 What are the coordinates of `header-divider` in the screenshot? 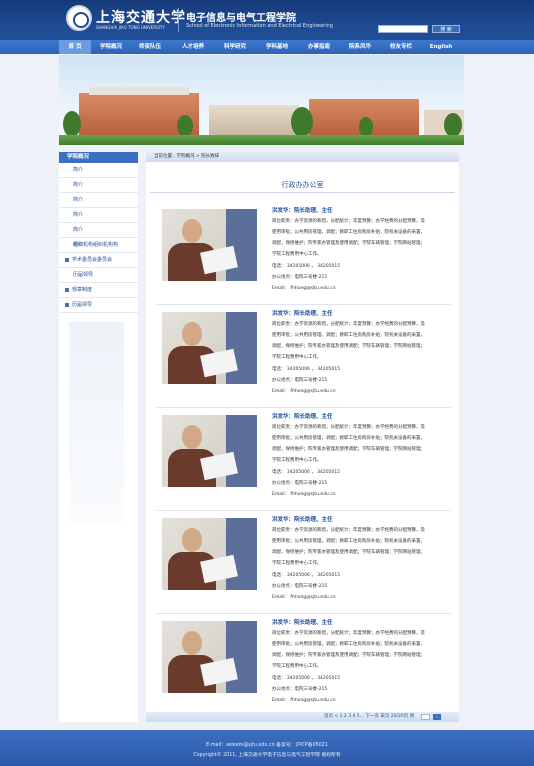 It's located at (178, 20).